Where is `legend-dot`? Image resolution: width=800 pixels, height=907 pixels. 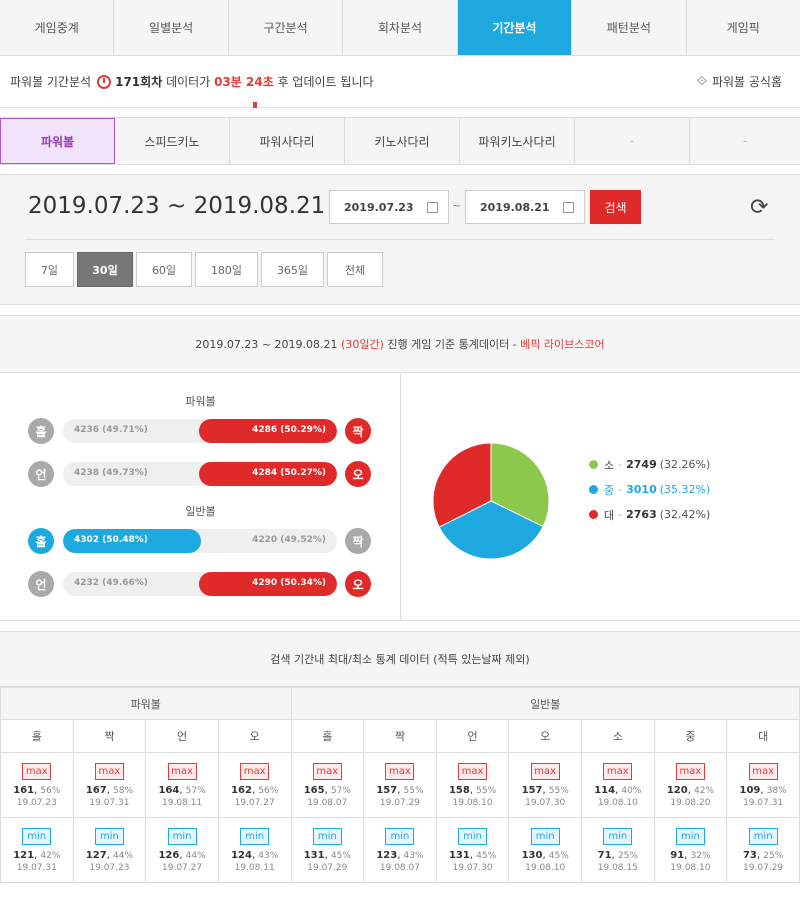
legend-dot is located at coordinates (593, 514).